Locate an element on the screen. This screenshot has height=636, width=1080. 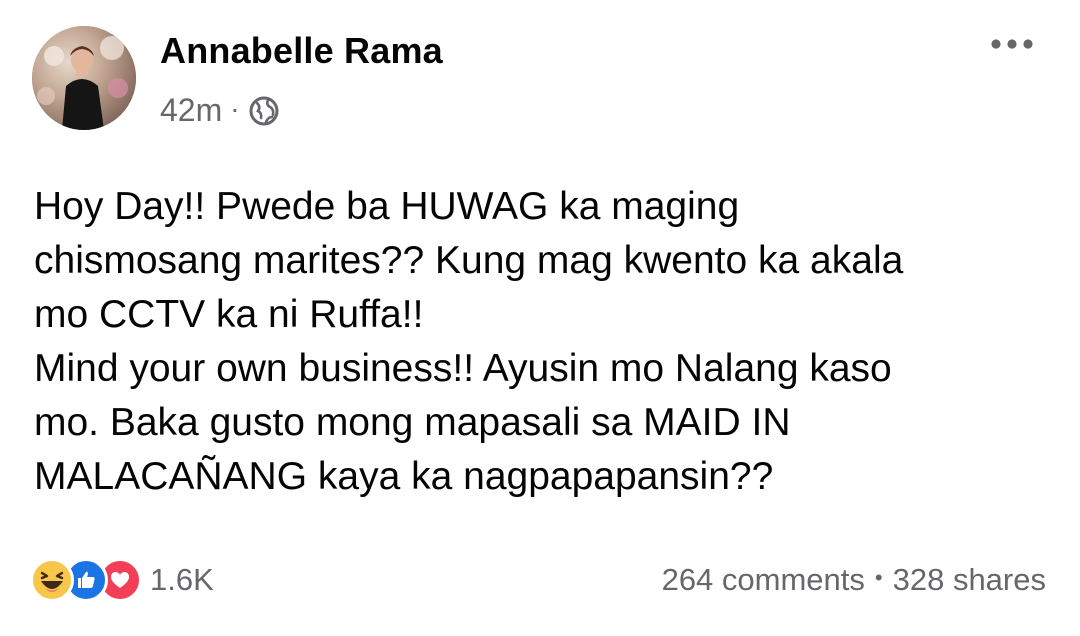
reactions-summary: 1.6K is located at coordinates (122, 580).